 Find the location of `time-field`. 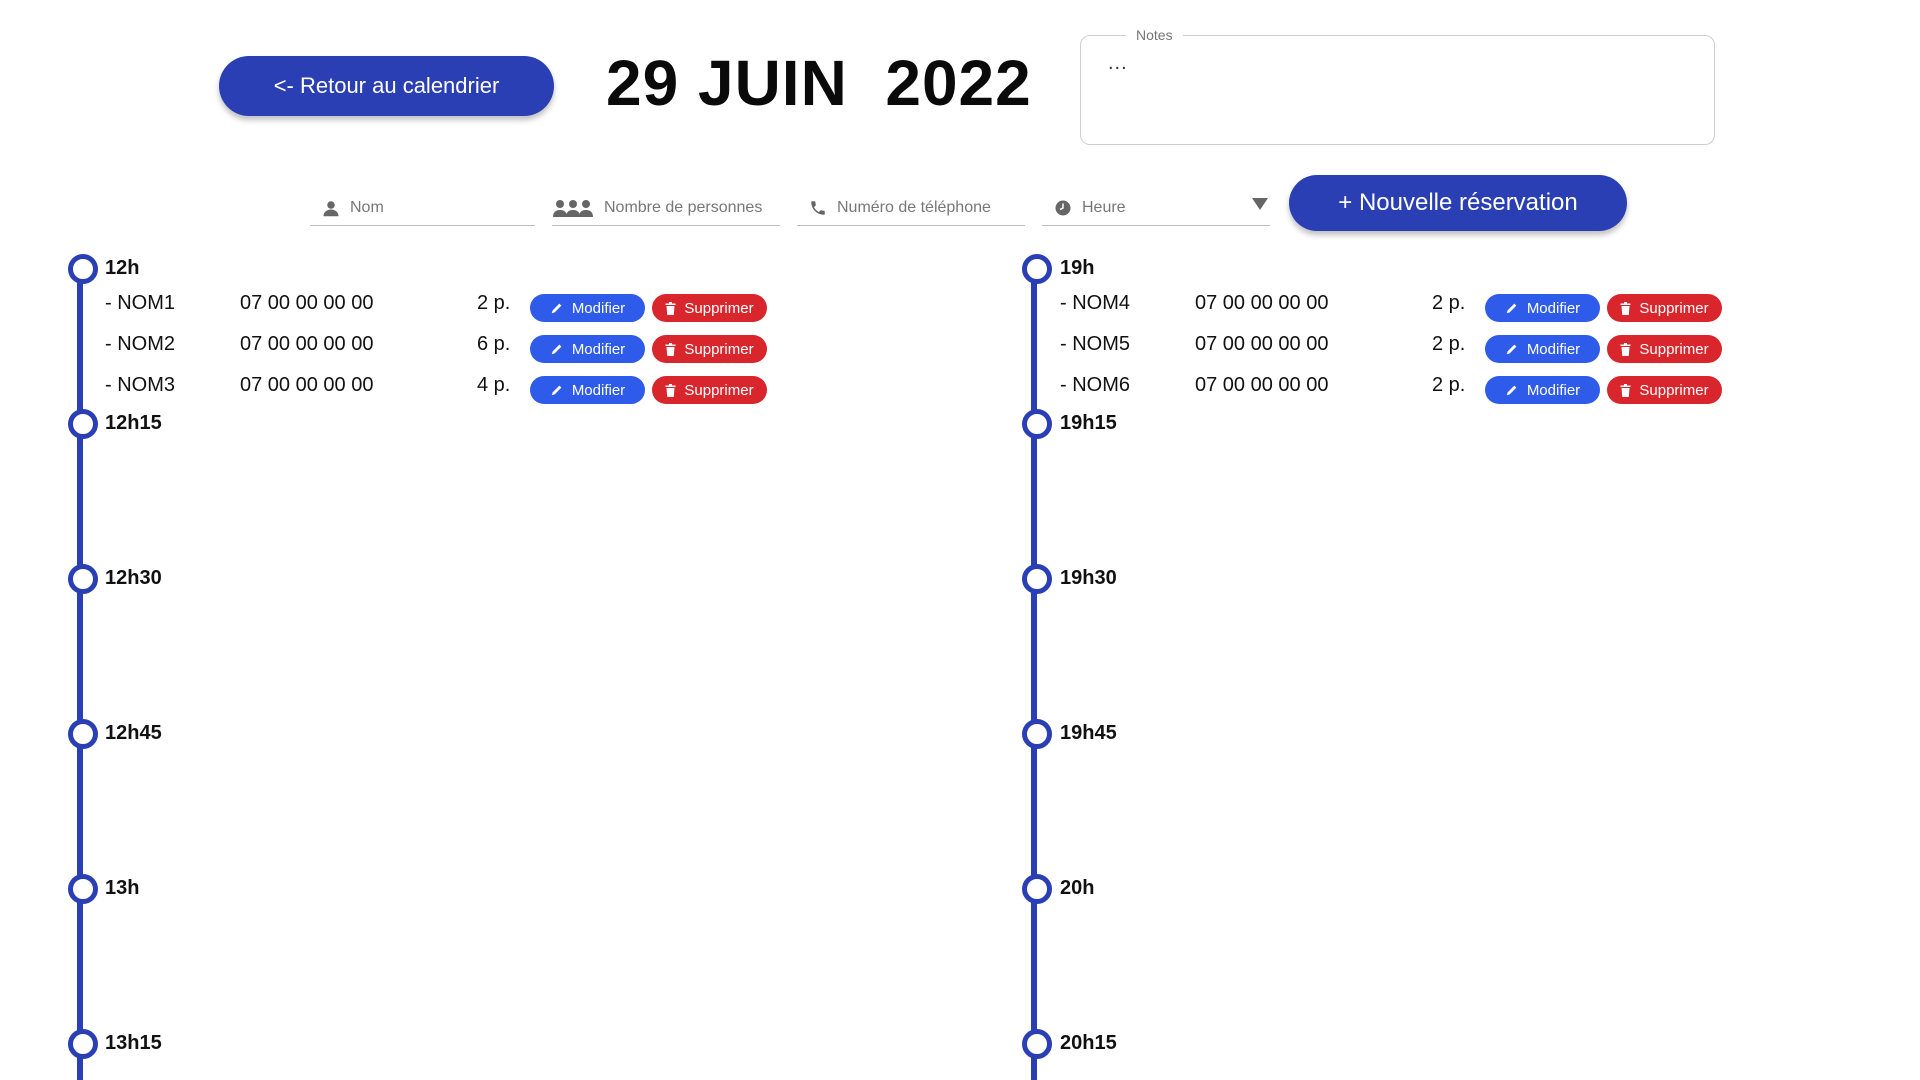

time-field is located at coordinates (1156, 208).